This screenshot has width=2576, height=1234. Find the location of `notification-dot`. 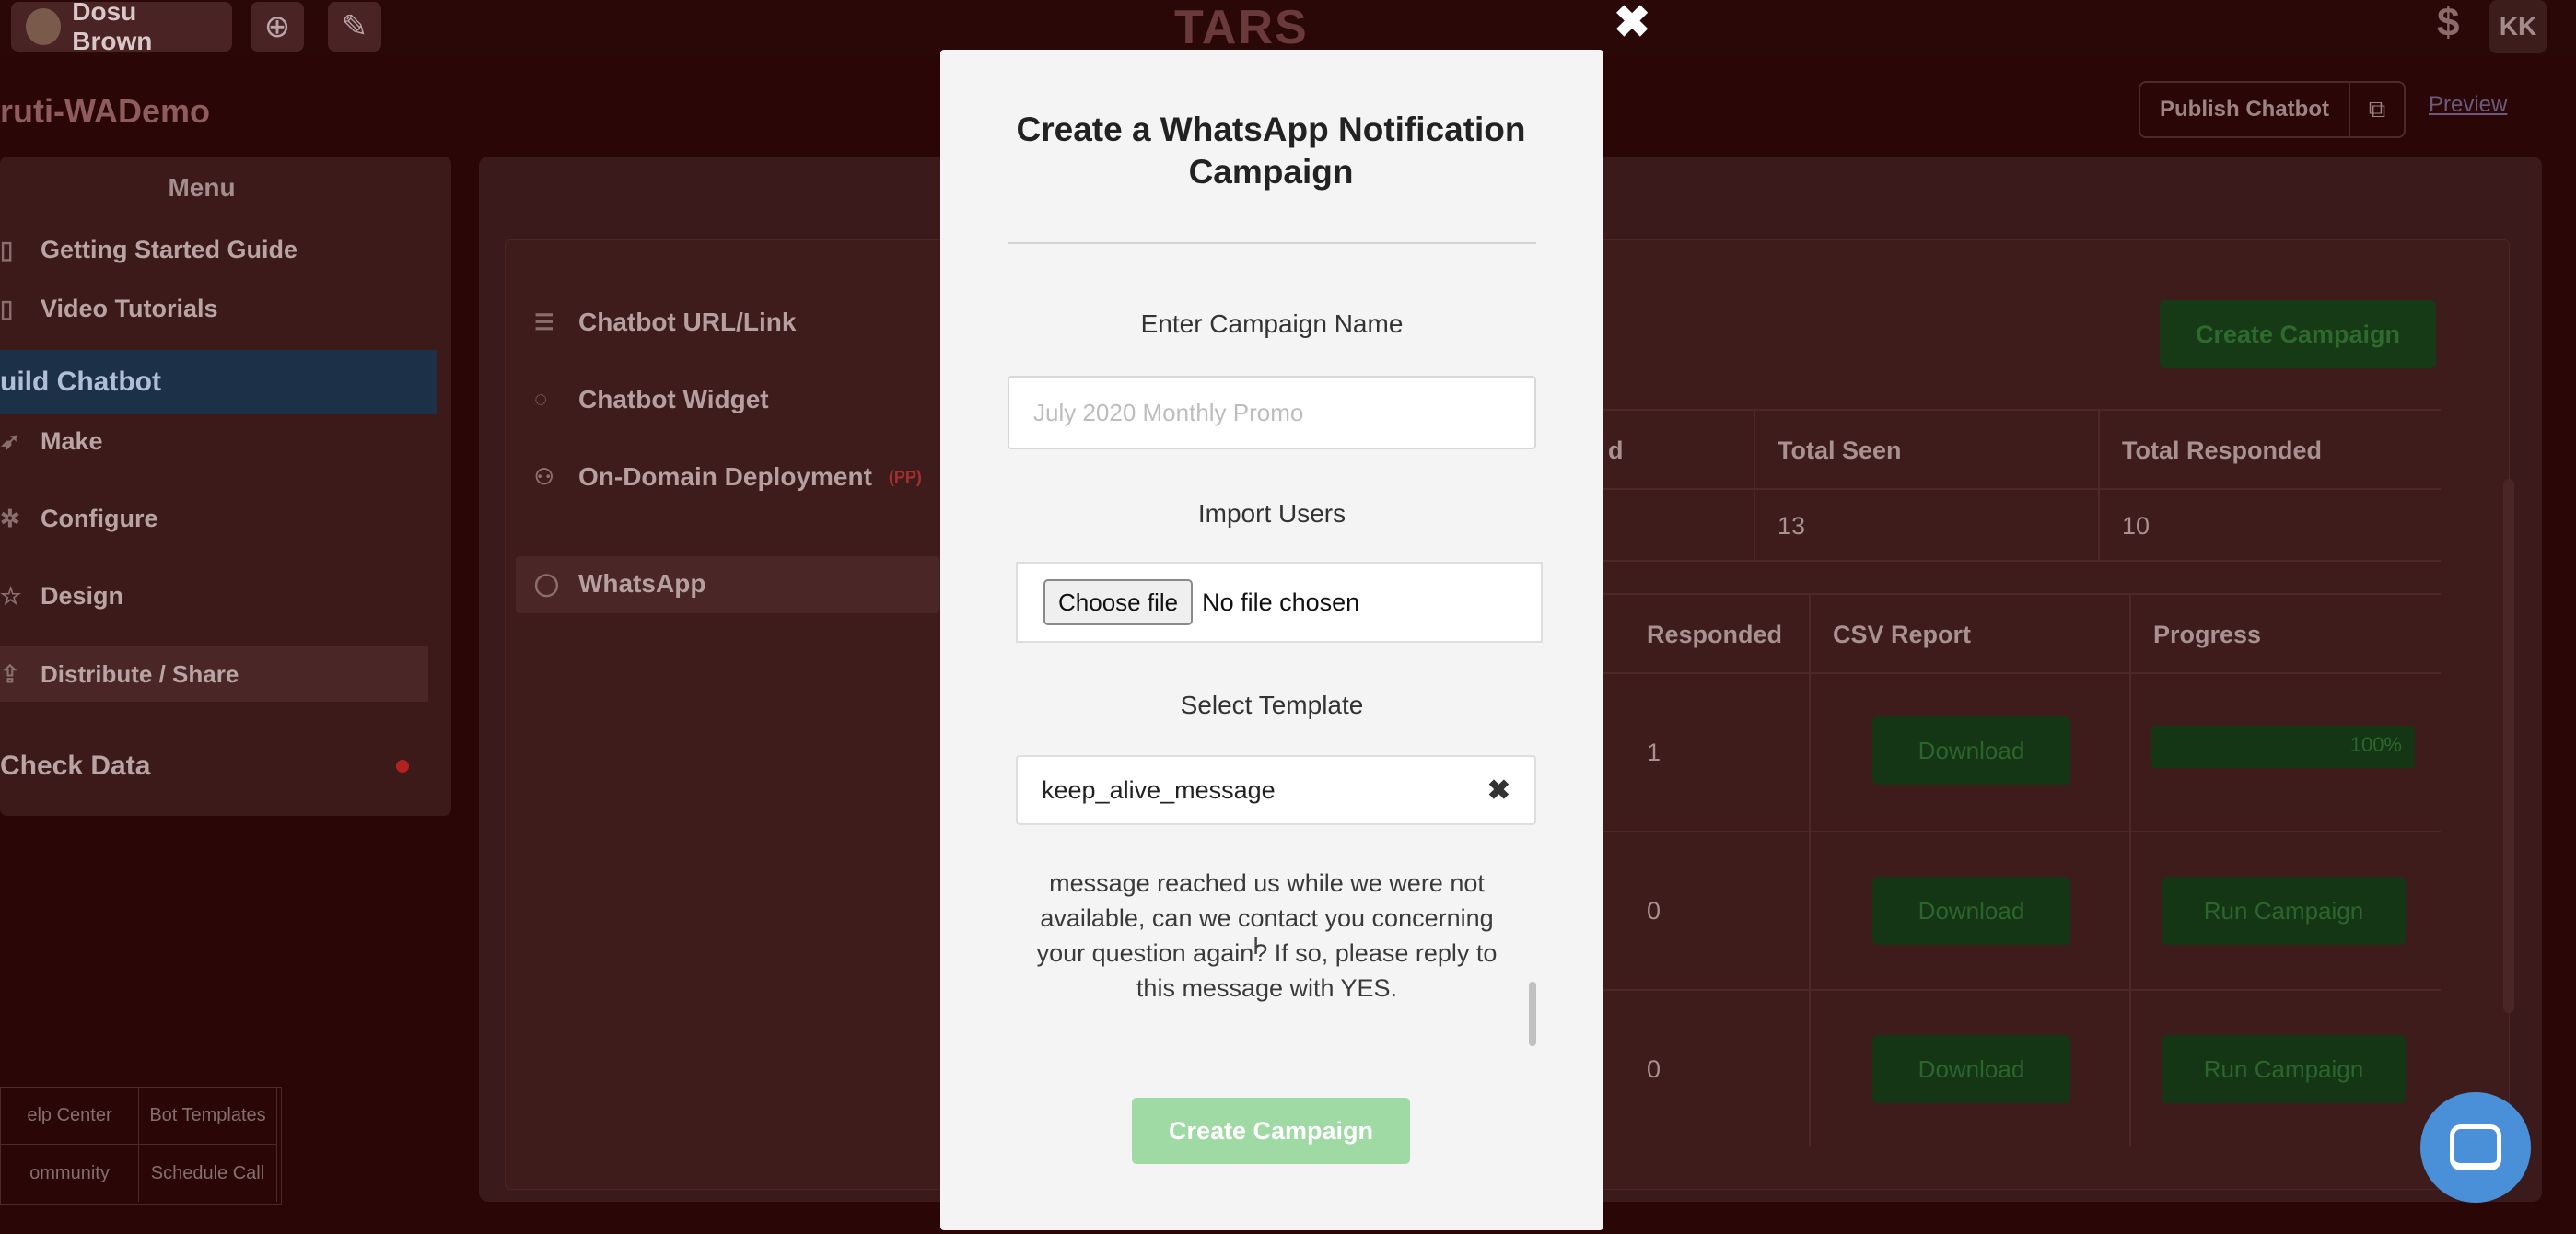

notification-dot is located at coordinates (403, 767).